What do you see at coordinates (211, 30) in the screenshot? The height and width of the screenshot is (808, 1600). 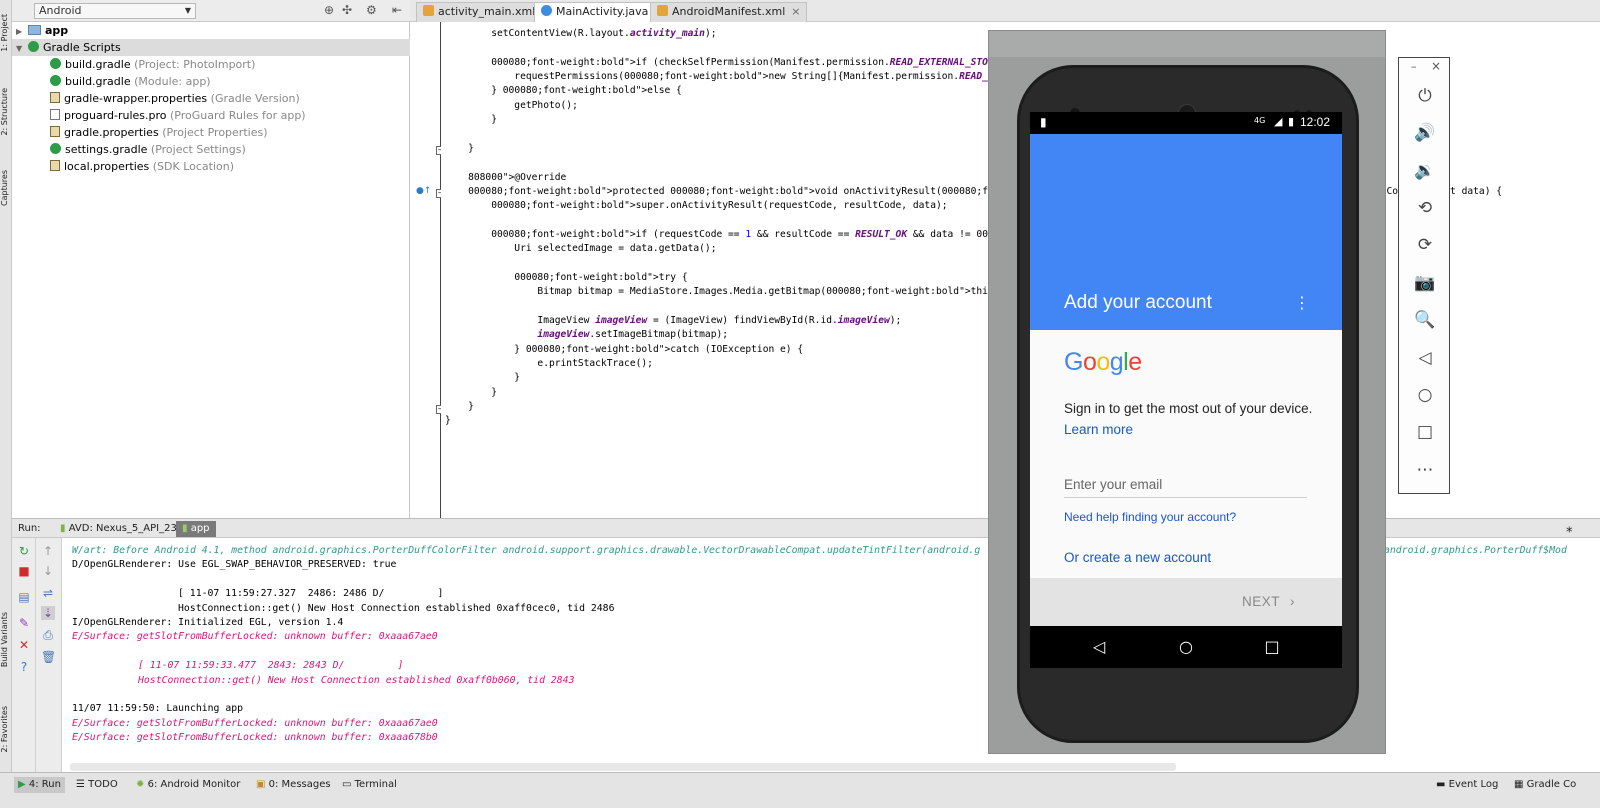 I see `tree-item-app: ▶ app` at bounding box center [211, 30].